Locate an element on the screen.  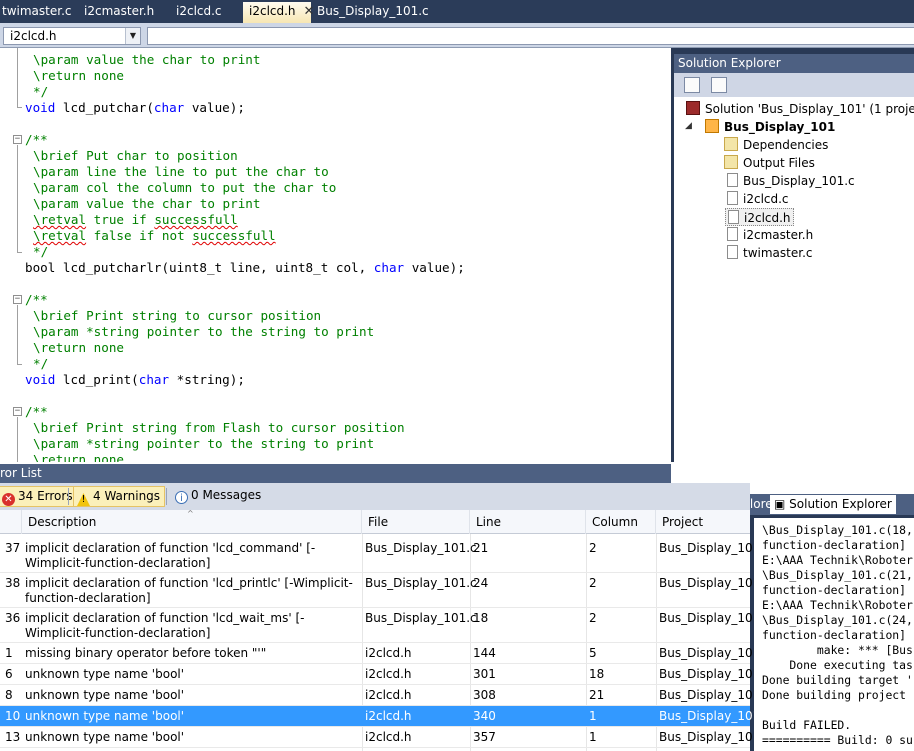
file-selector-dropdown: i2clcd.h ▼ is located at coordinates (72, 36).